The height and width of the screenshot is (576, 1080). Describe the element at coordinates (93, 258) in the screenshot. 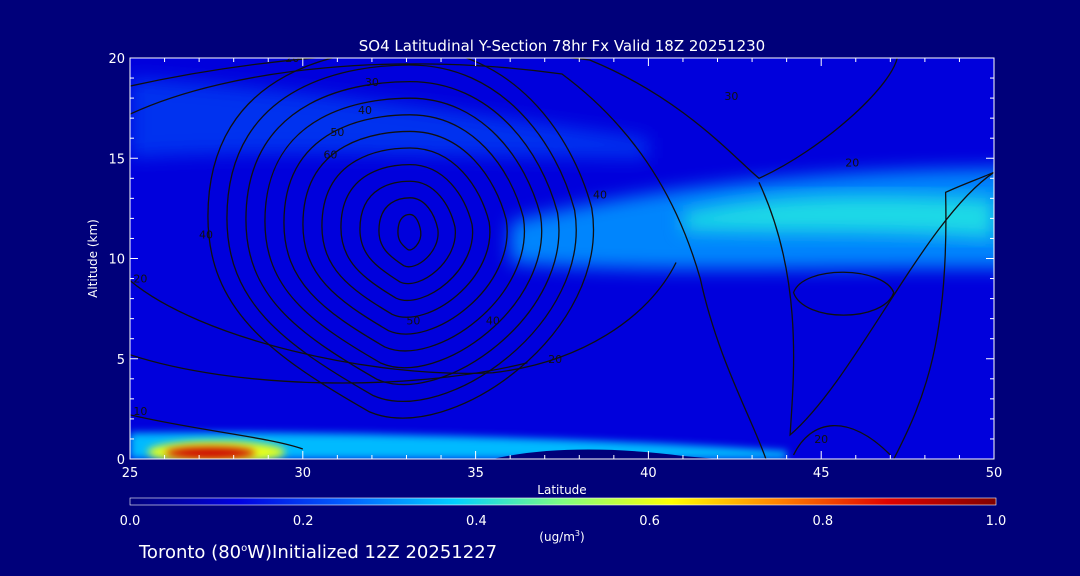

I see `y-axis-label: Altitude (km)` at that location.